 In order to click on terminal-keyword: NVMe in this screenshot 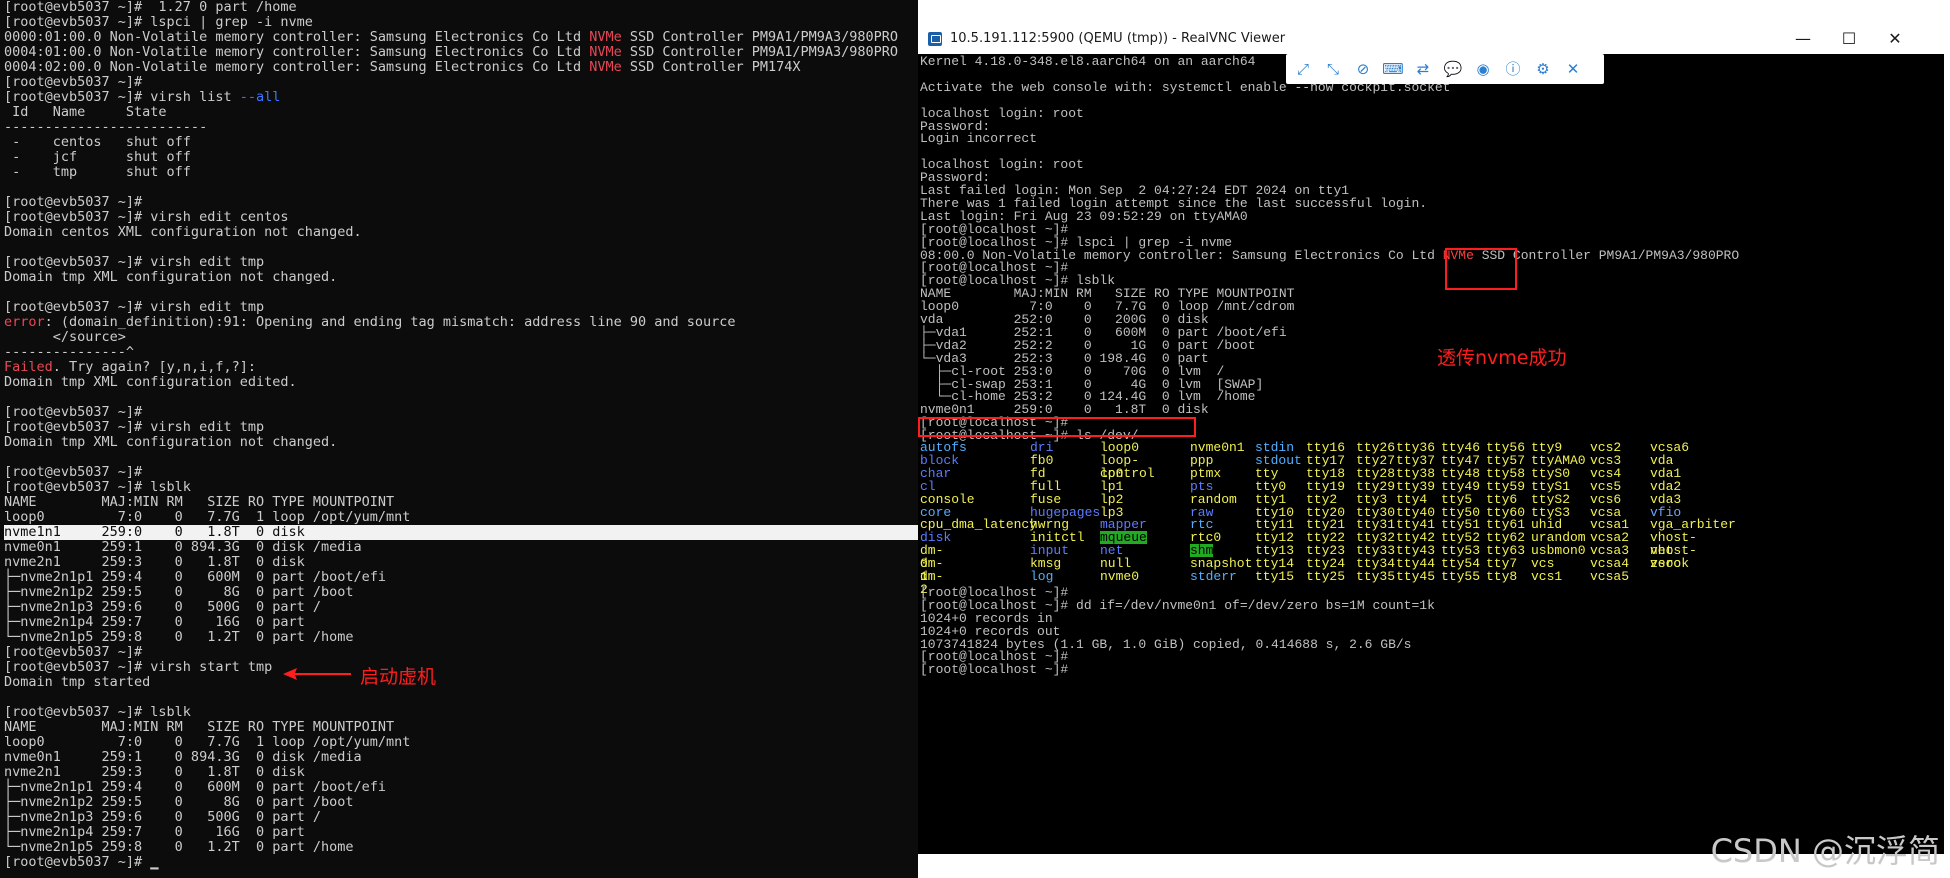, I will do `click(605, 67)`.